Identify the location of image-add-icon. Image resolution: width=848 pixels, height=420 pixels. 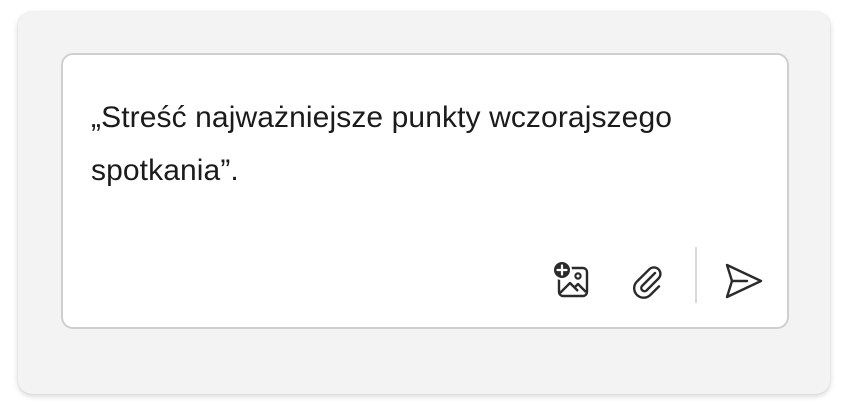
(573, 281).